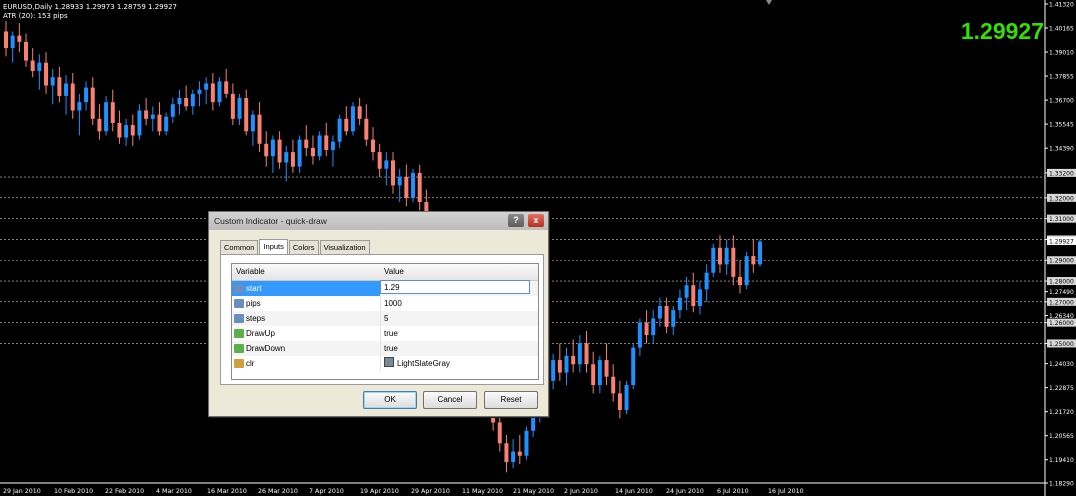 The image size is (1076, 496). What do you see at coordinates (1061, 241) in the screenshot?
I see `current-price-label: 1.29927` at bounding box center [1061, 241].